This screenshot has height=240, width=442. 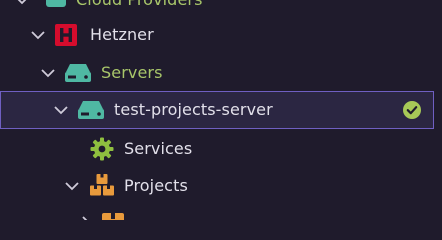 What do you see at coordinates (102, 185) in the screenshot?
I see `boxes-icon` at bounding box center [102, 185].